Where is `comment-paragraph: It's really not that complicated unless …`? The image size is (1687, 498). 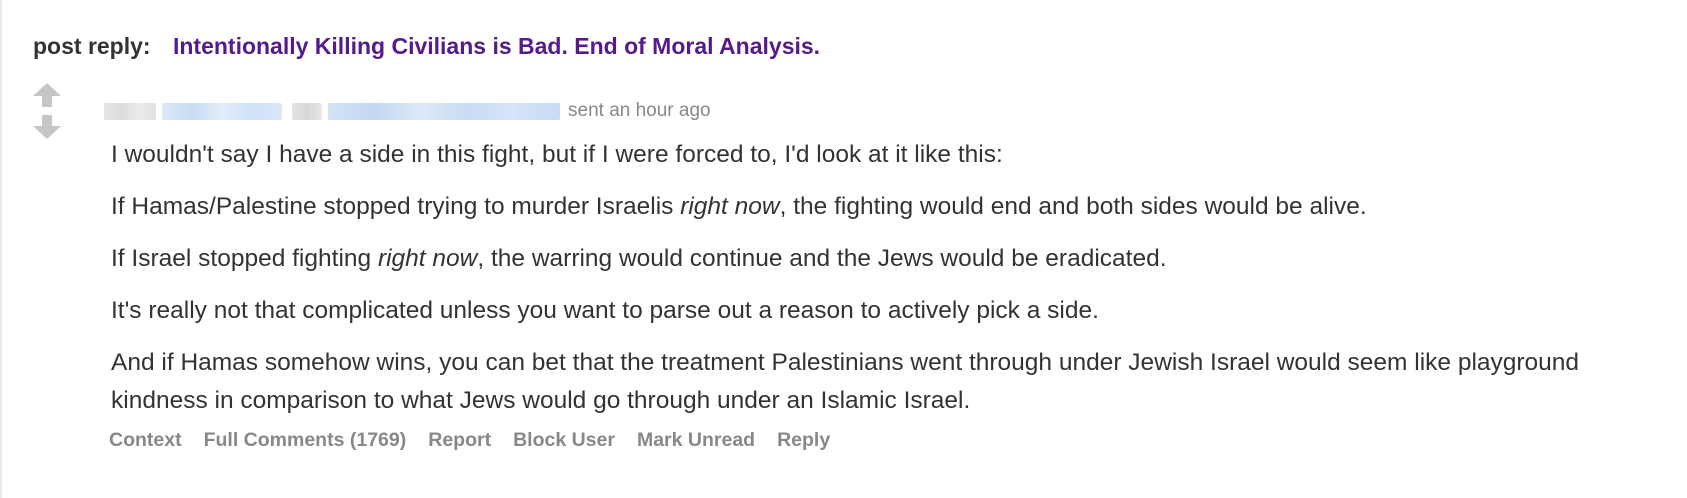
comment-paragraph: It's really not that complicated unless … is located at coordinates (605, 310).